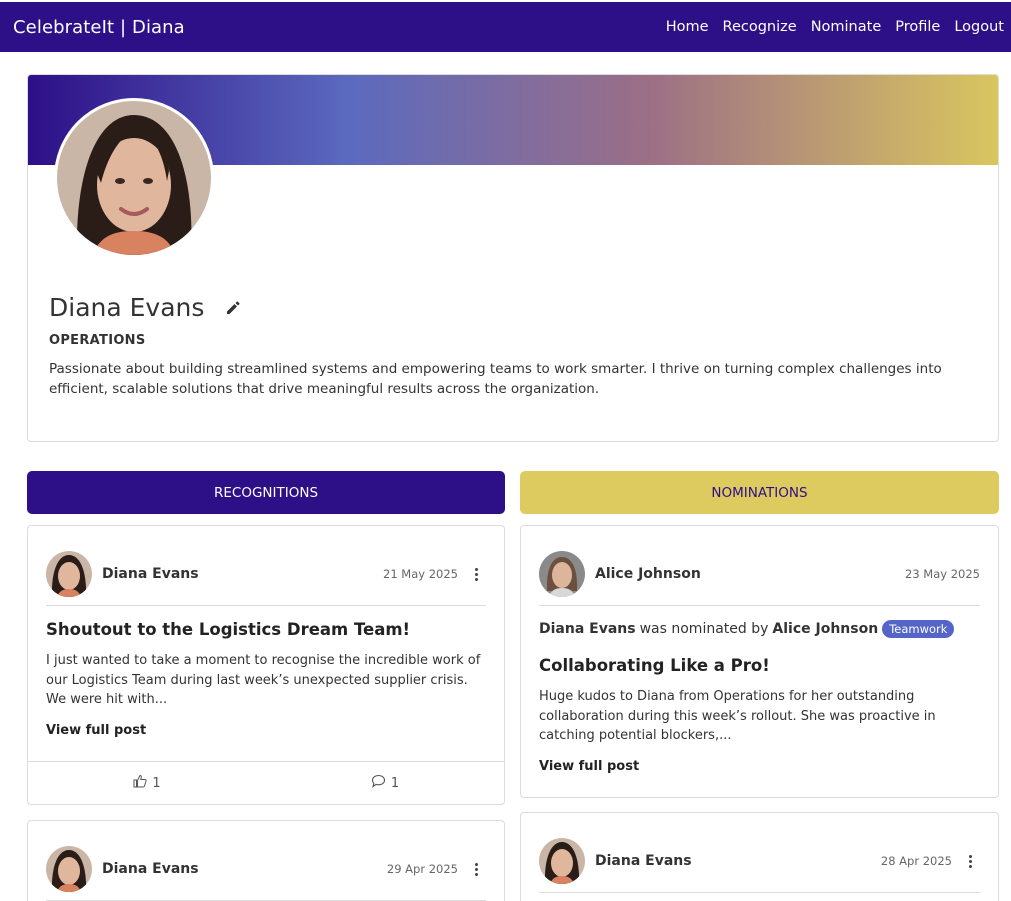 The width and height of the screenshot is (1011, 901). I want to click on profile-name-row: Diana Evans, so click(146, 307).